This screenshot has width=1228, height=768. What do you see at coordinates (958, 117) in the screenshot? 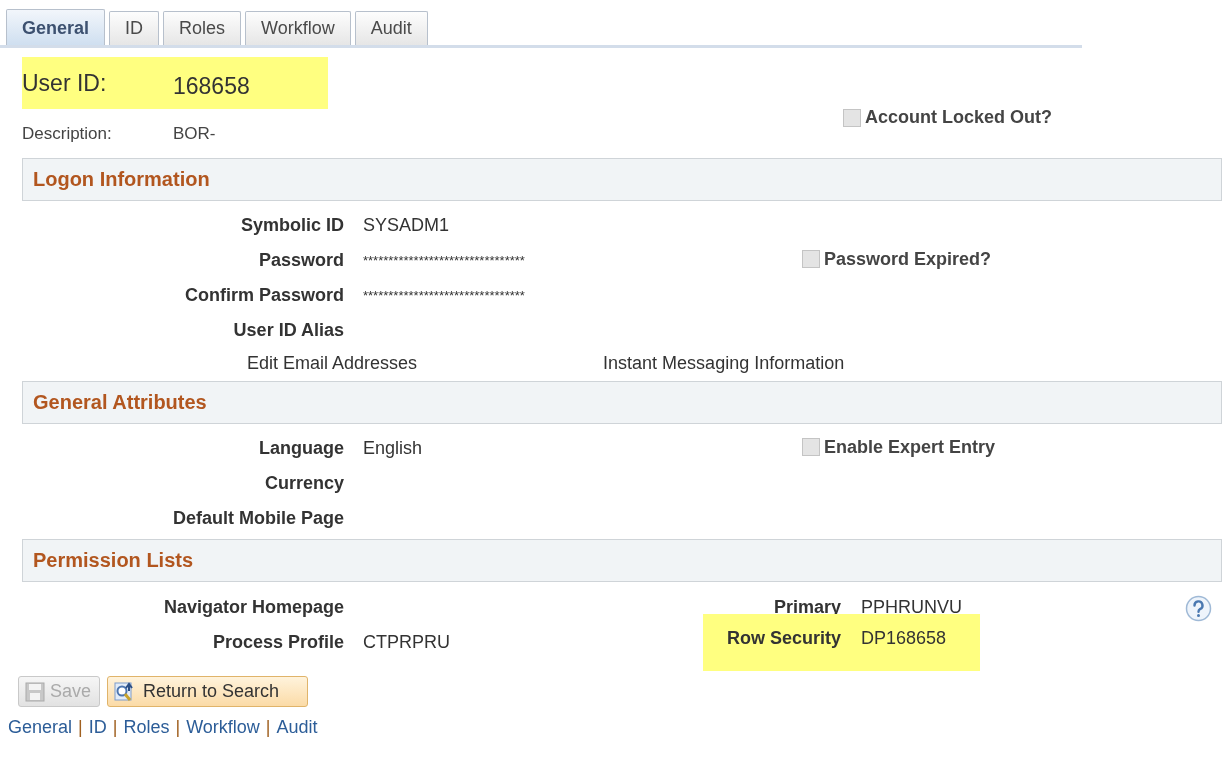
I see `checkbox-label: Account Locked Out?` at bounding box center [958, 117].